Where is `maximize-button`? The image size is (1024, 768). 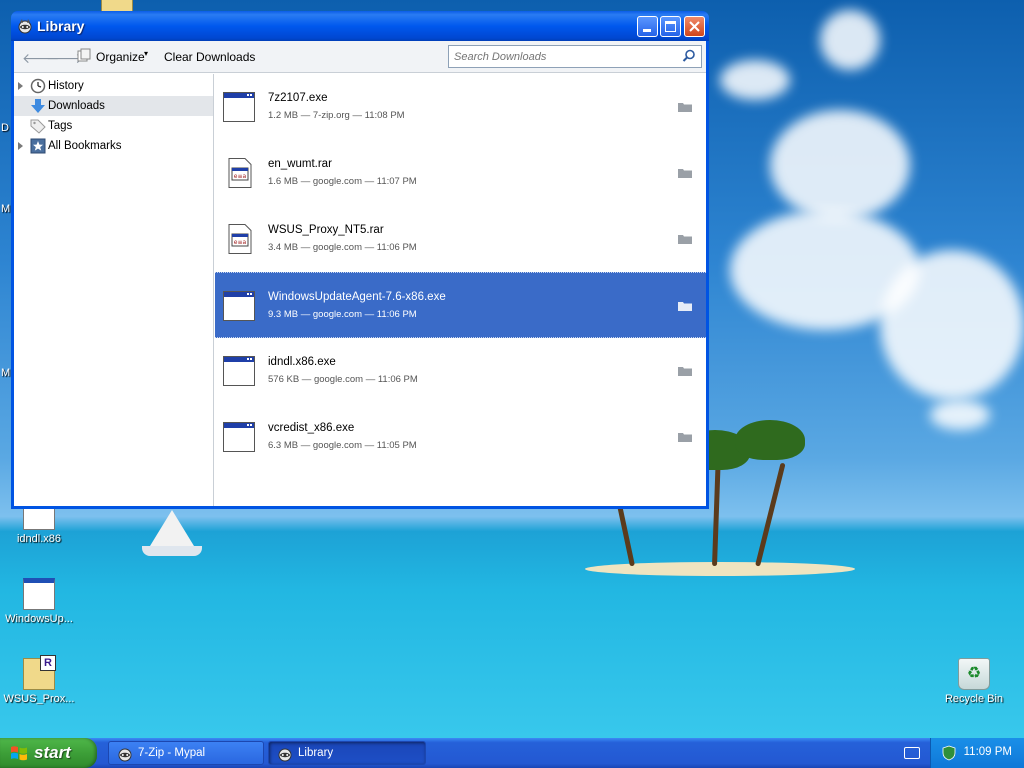
maximize-button is located at coordinates (670, 26).